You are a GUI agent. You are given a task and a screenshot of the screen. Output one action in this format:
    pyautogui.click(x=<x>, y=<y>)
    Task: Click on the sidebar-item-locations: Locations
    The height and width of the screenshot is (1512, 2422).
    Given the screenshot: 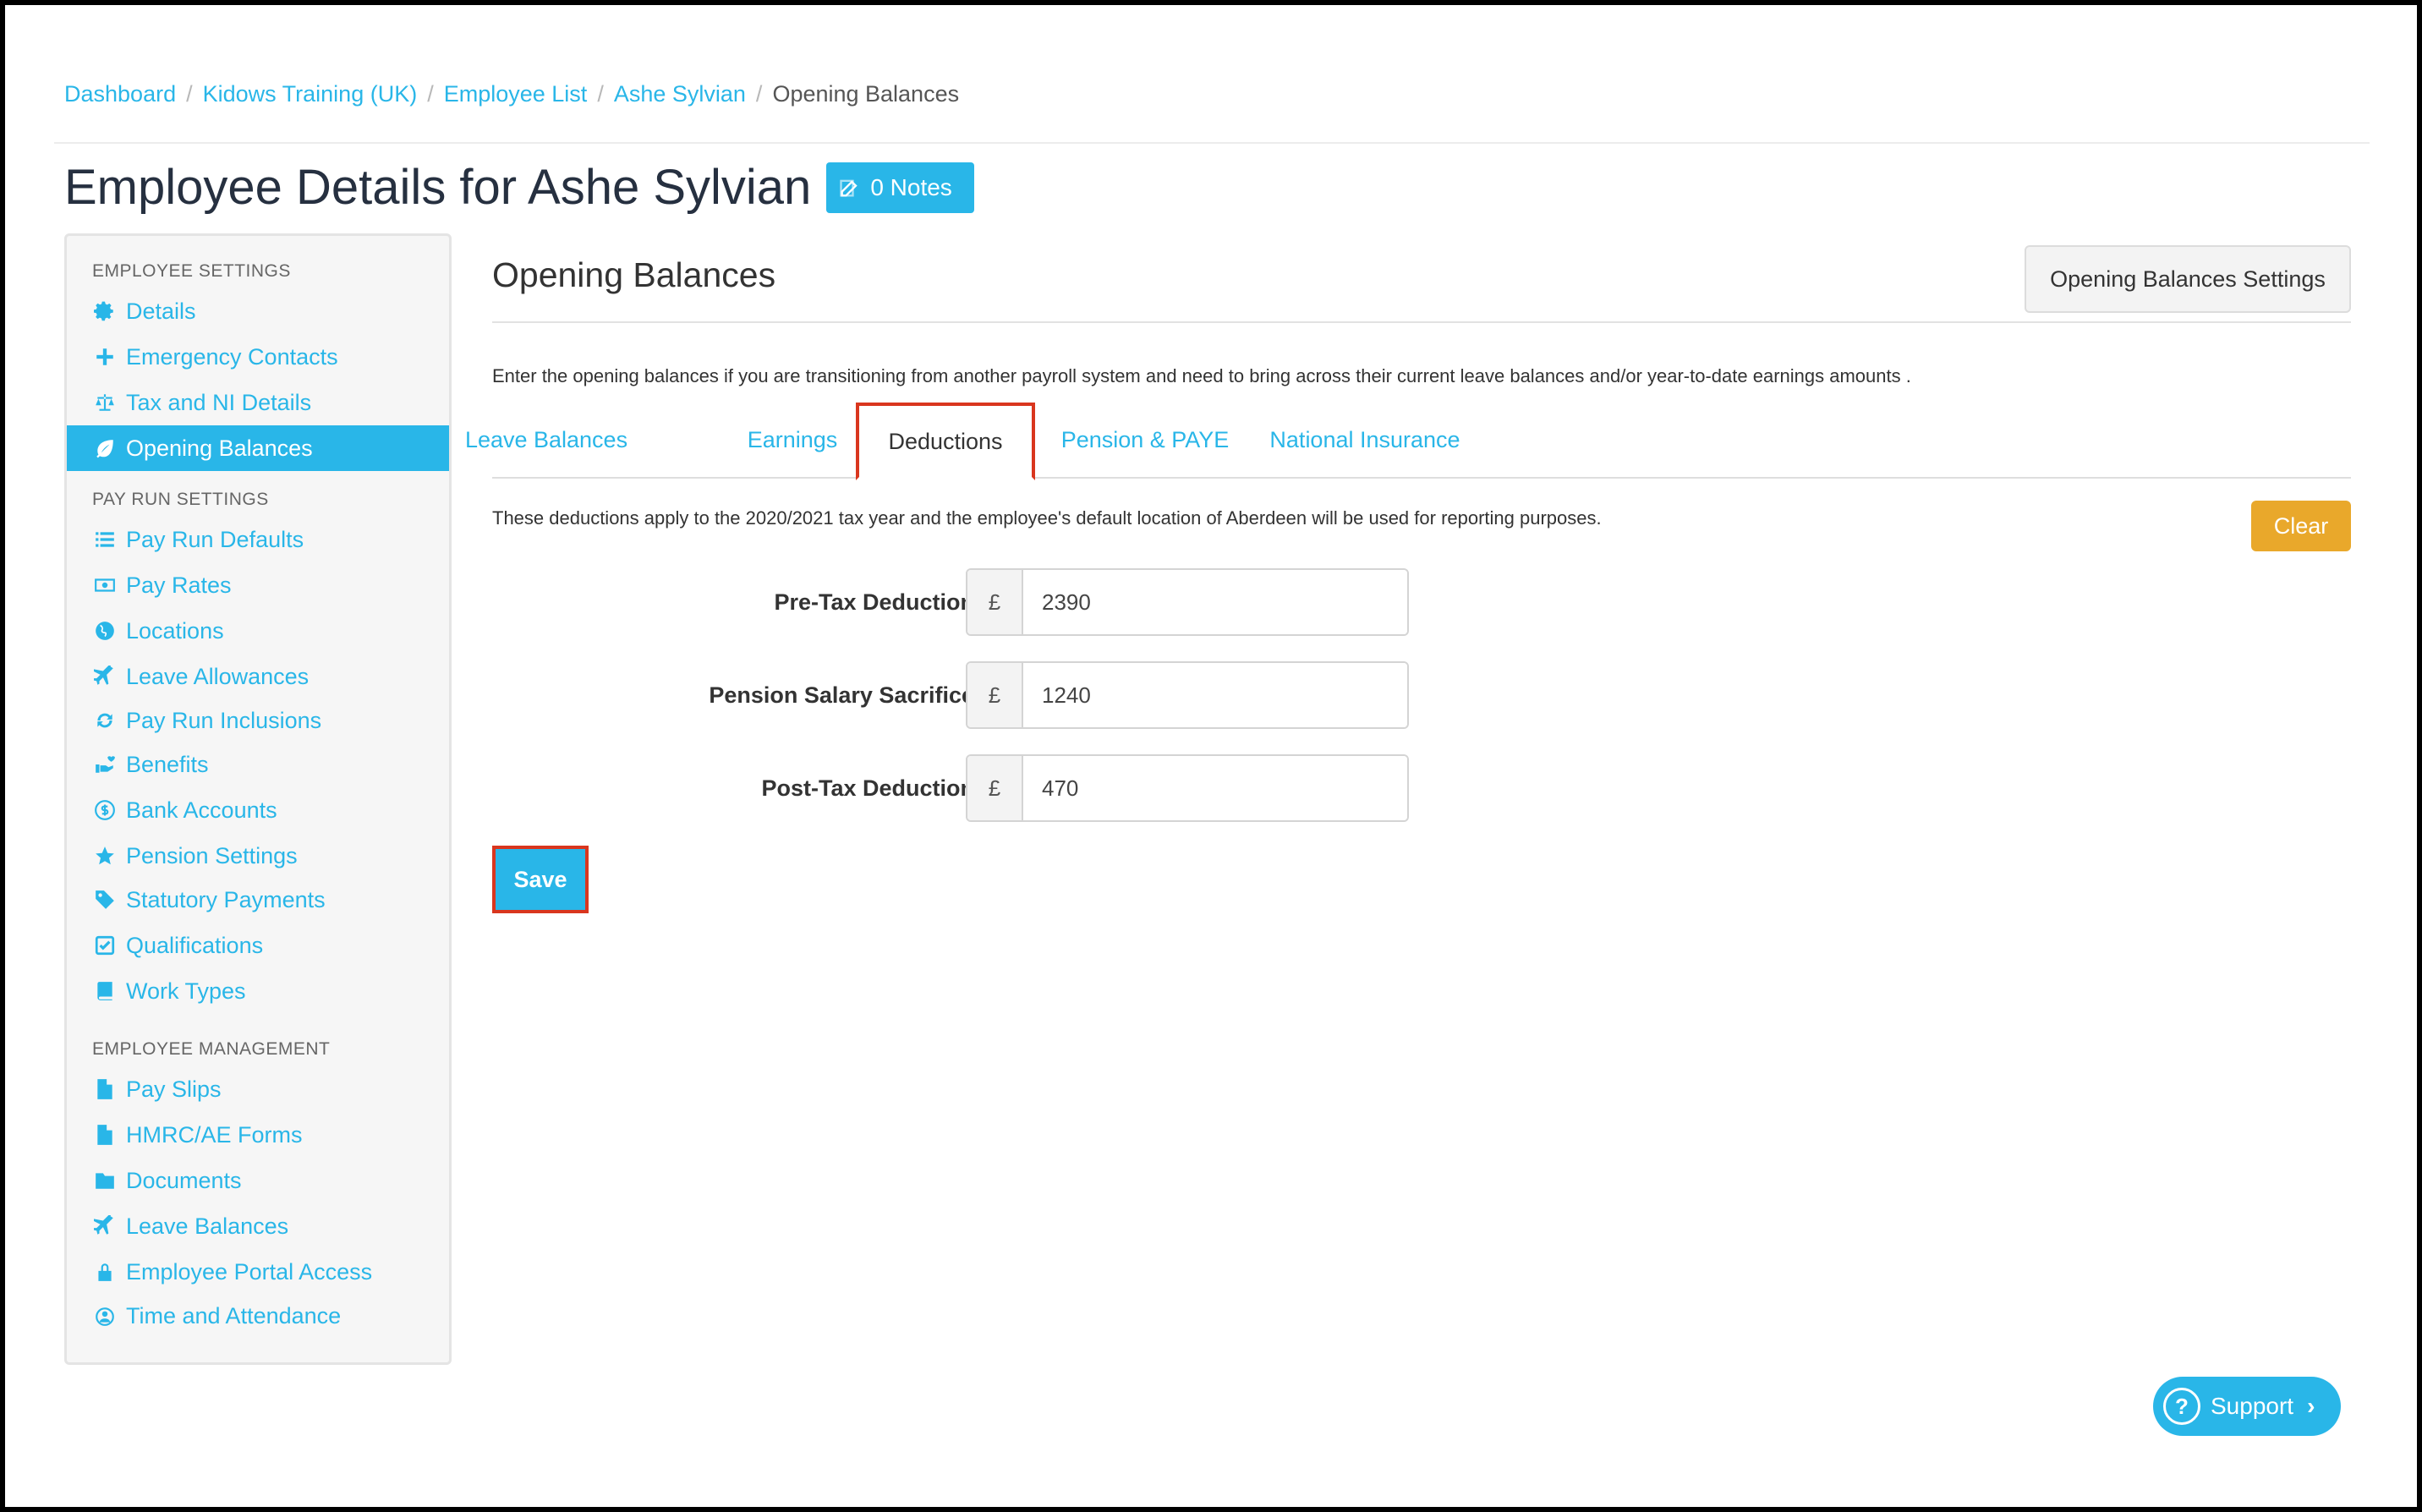 What is the action you would take?
    pyautogui.click(x=258, y=631)
    